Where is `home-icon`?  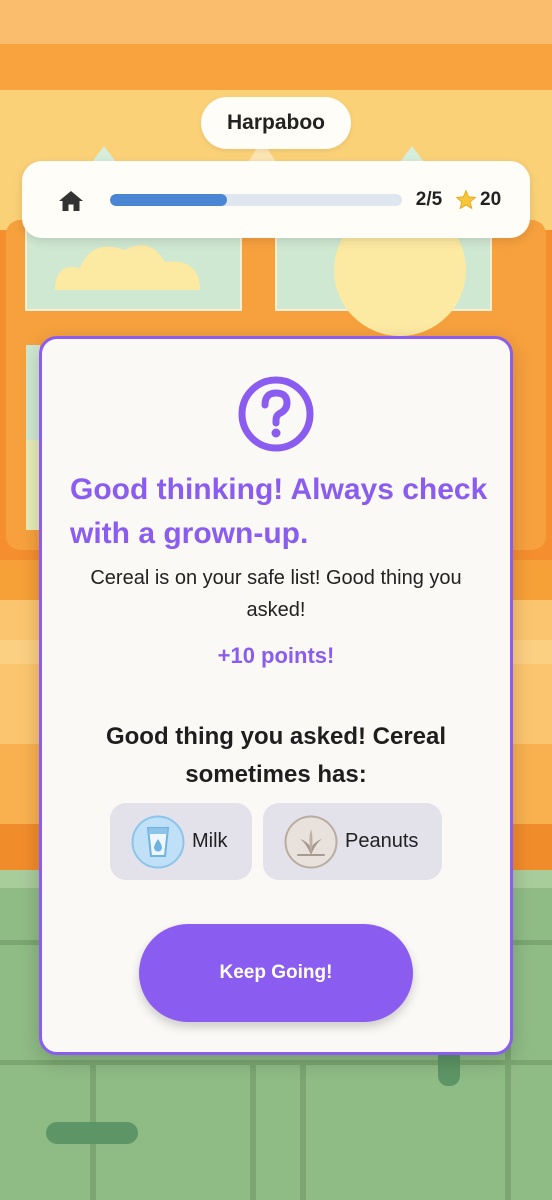 home-icon is located at coordinates (71, 201).